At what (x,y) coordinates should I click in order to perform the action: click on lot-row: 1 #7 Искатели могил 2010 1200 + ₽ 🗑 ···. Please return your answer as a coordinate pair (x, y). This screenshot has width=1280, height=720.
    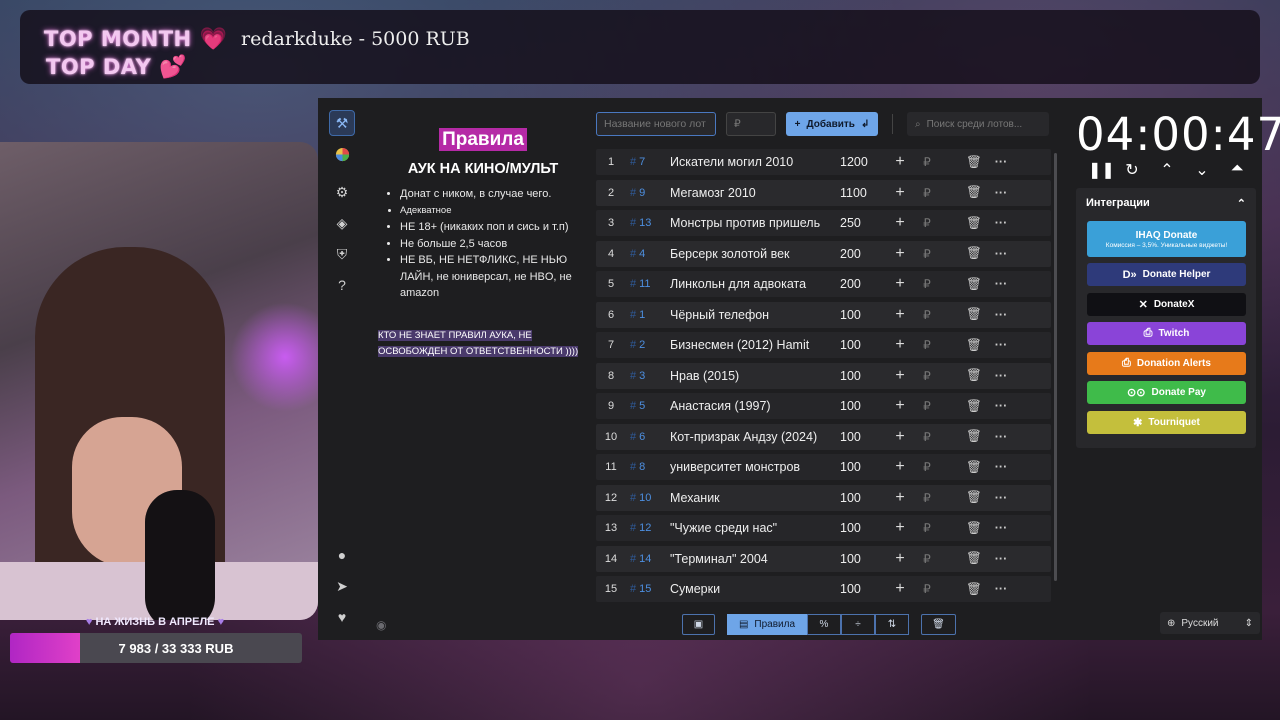
    Looking at the image, I should click on (823, 162).